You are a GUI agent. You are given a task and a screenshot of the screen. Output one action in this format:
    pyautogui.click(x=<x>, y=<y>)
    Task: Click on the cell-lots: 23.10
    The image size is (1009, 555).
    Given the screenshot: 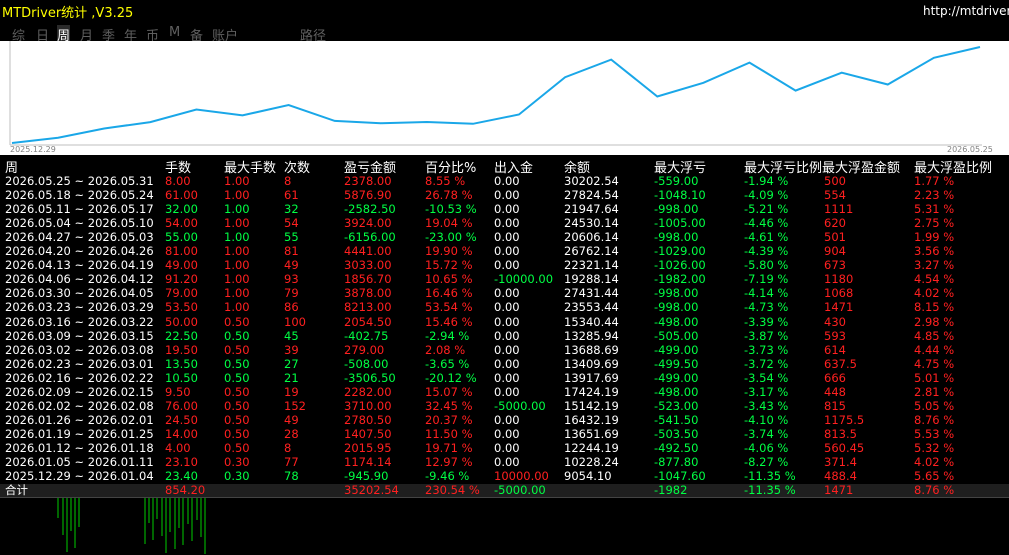 What is the action you would take?
    pyautogui.click(x=181, y=462)
    